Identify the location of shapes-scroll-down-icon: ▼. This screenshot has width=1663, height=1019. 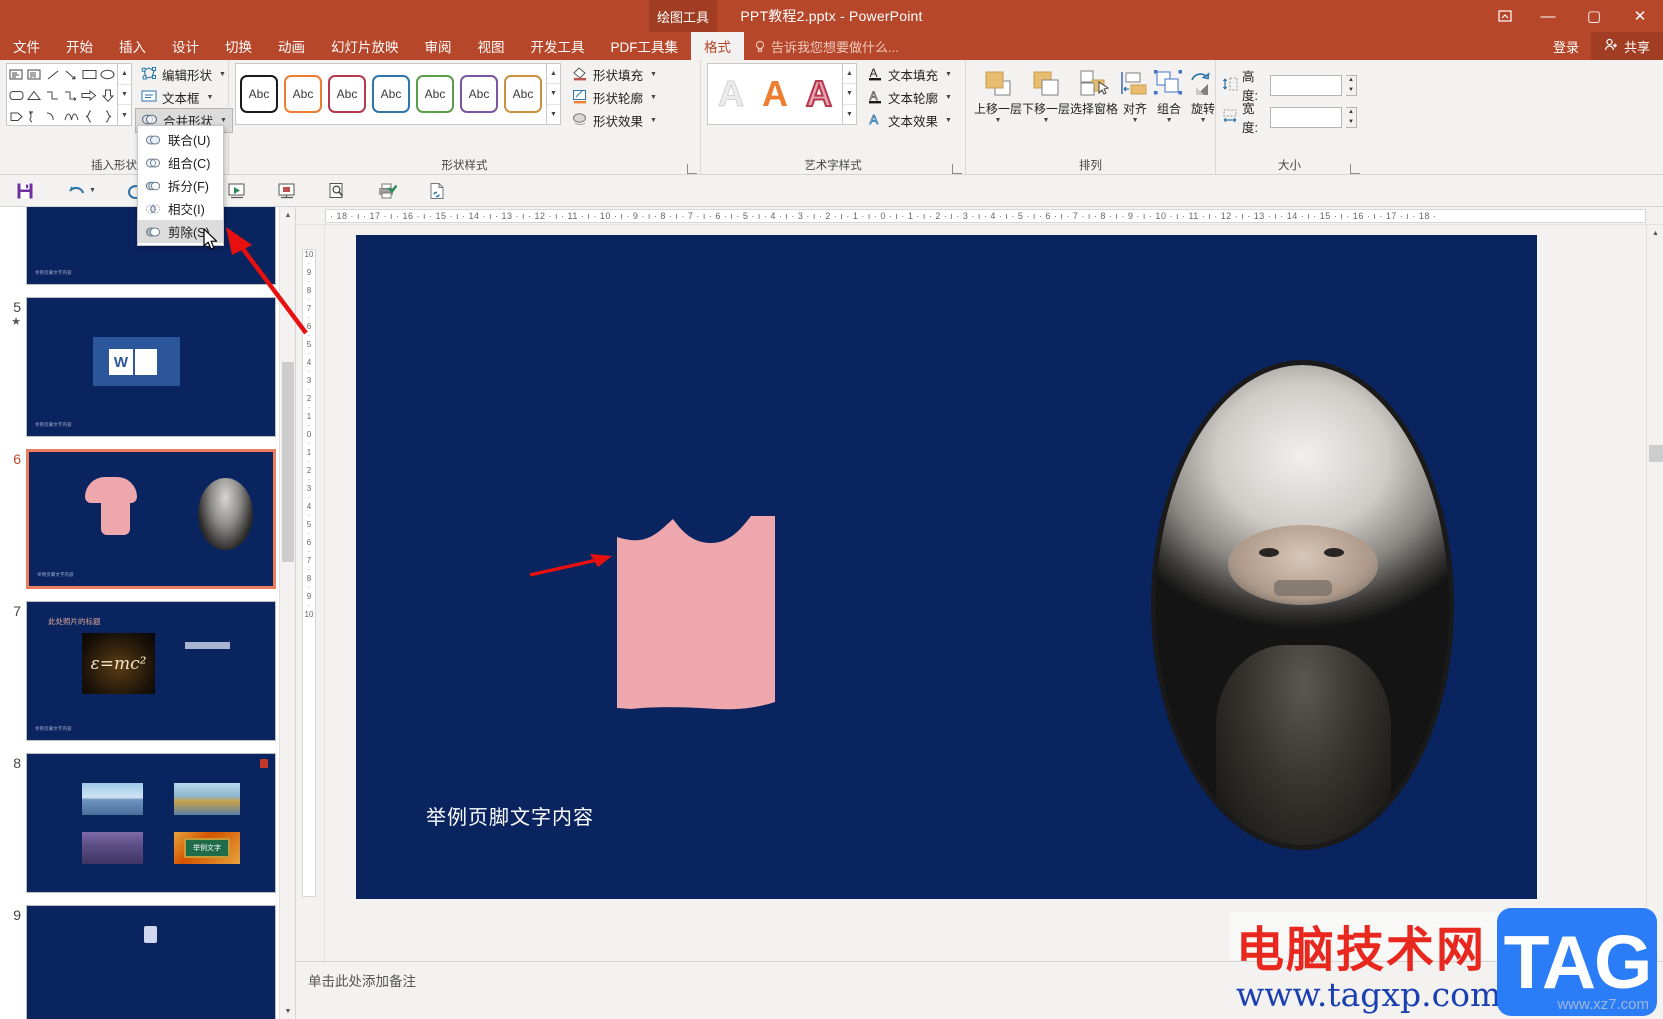
(124, 95).